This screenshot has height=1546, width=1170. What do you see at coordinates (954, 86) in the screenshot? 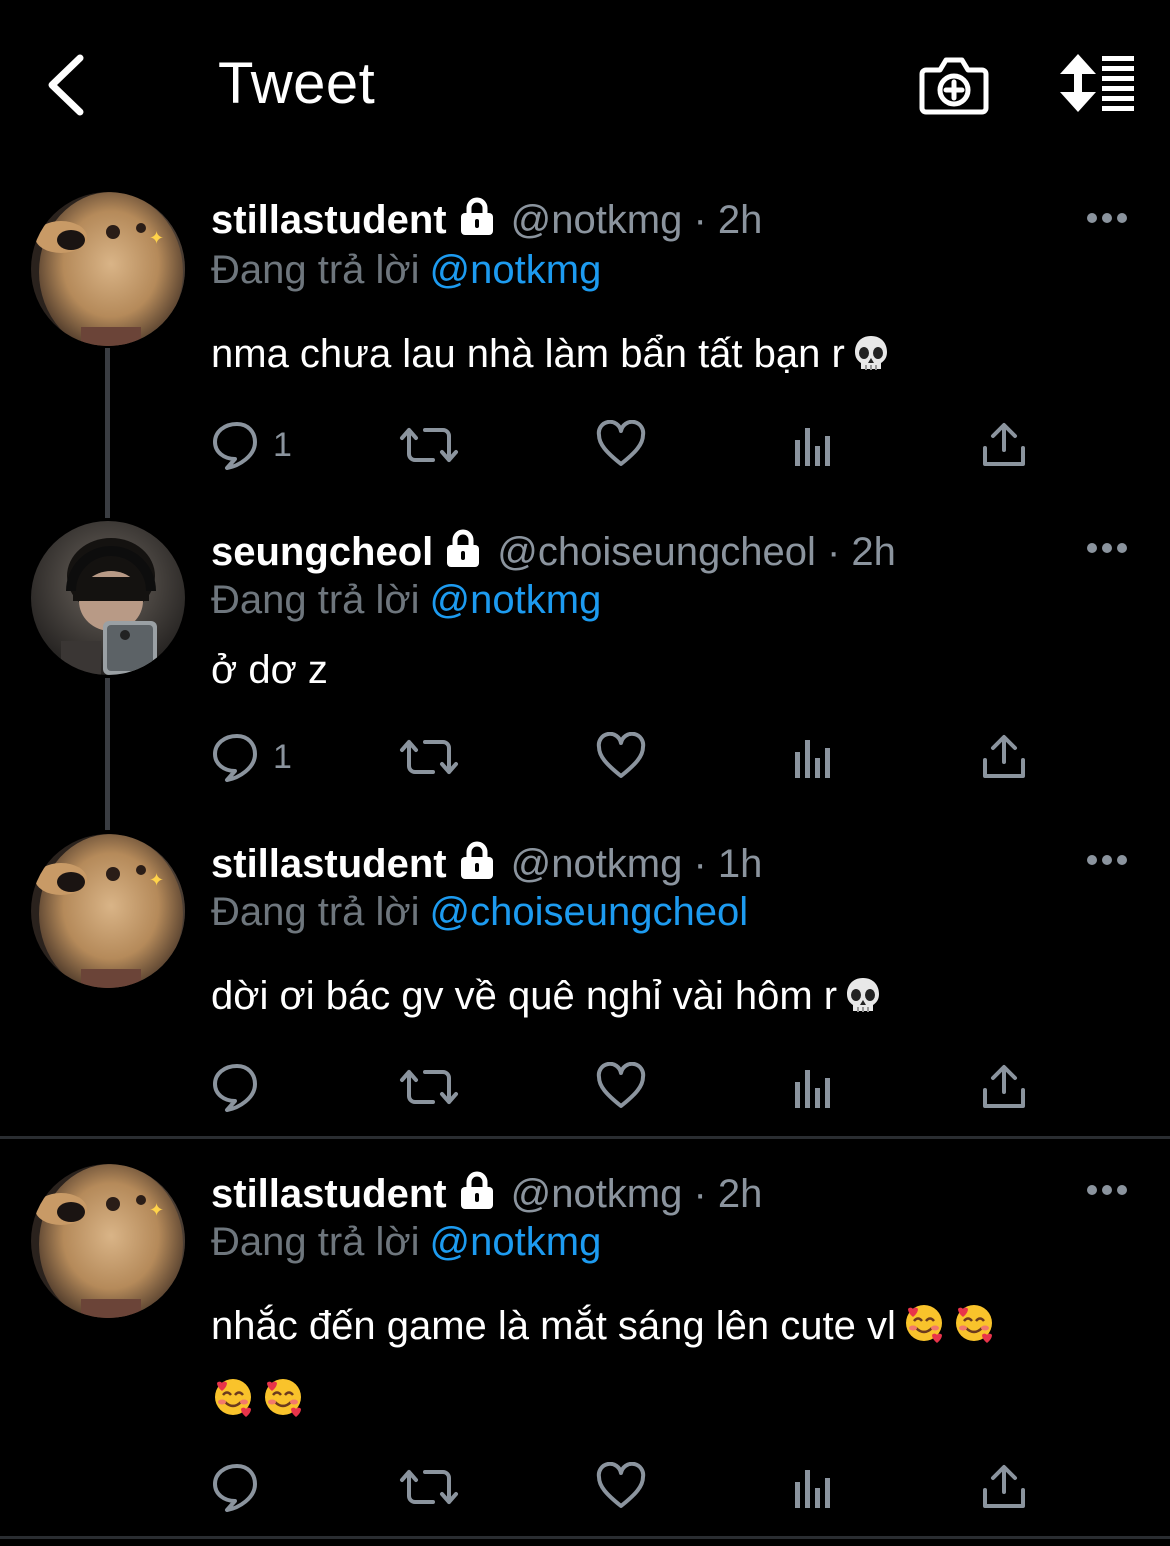
I see `camera-plus-icon` at bounding box center [954, 86].